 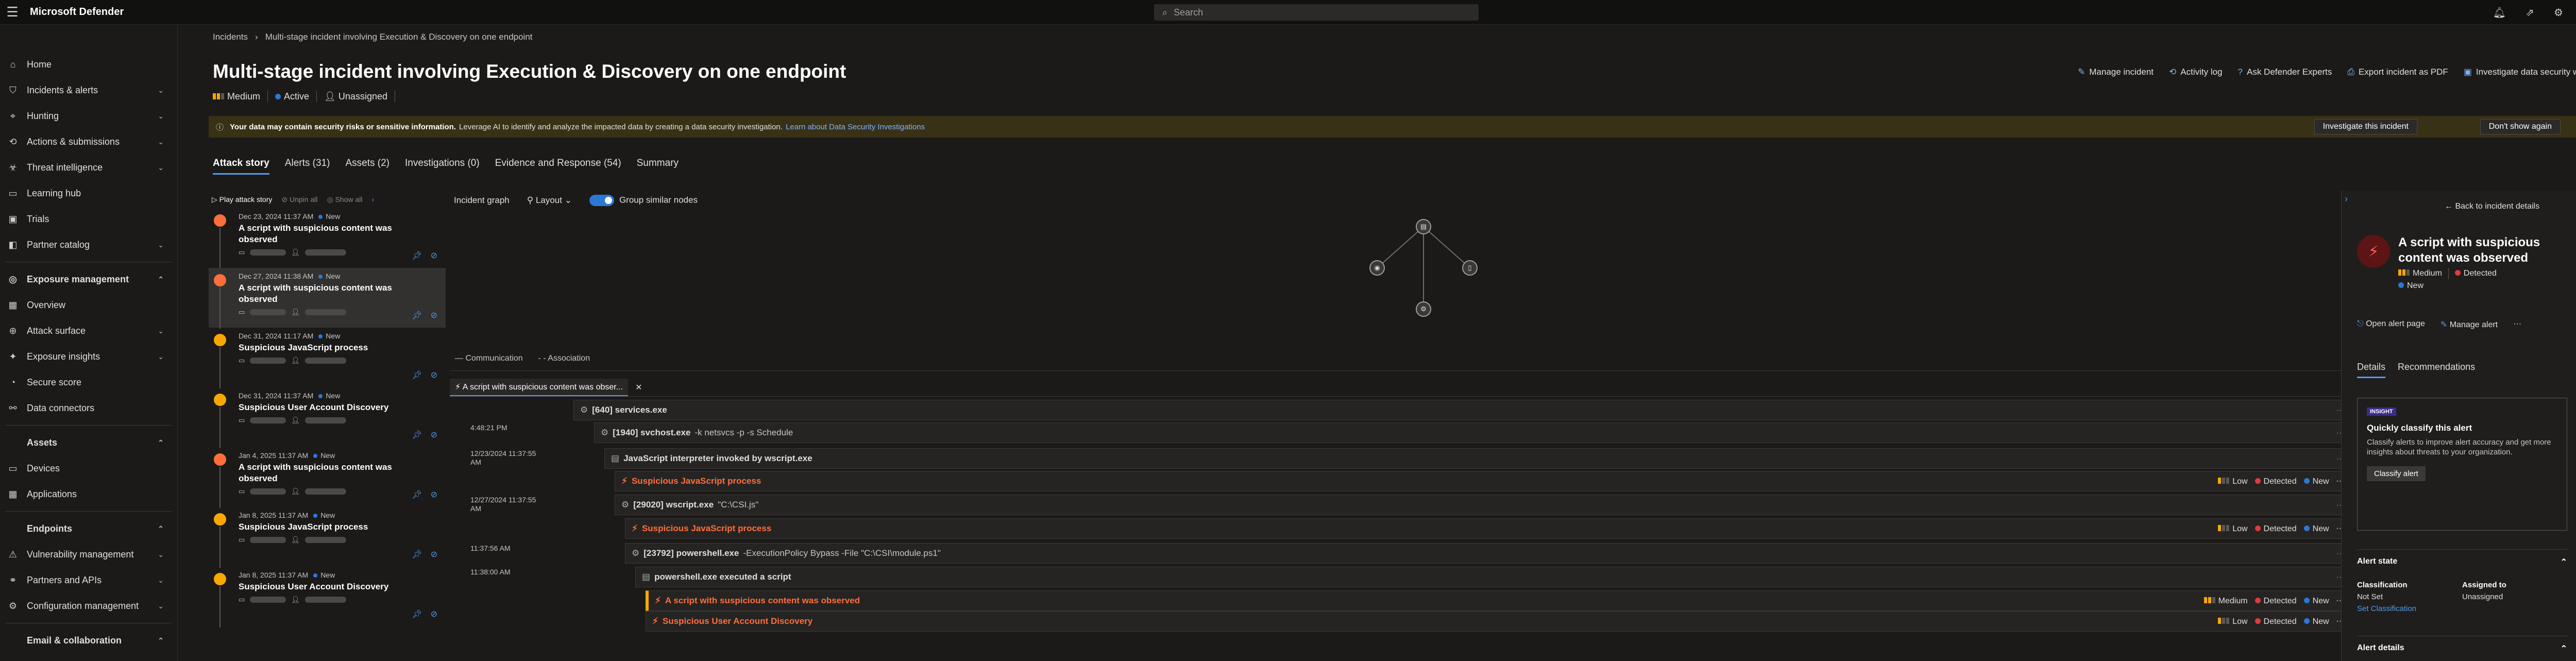 What do you see at coordinates (88, 443) in the screenshot?
I see `nav-assets: Assets ⌃` at bounding box center [88, 443].